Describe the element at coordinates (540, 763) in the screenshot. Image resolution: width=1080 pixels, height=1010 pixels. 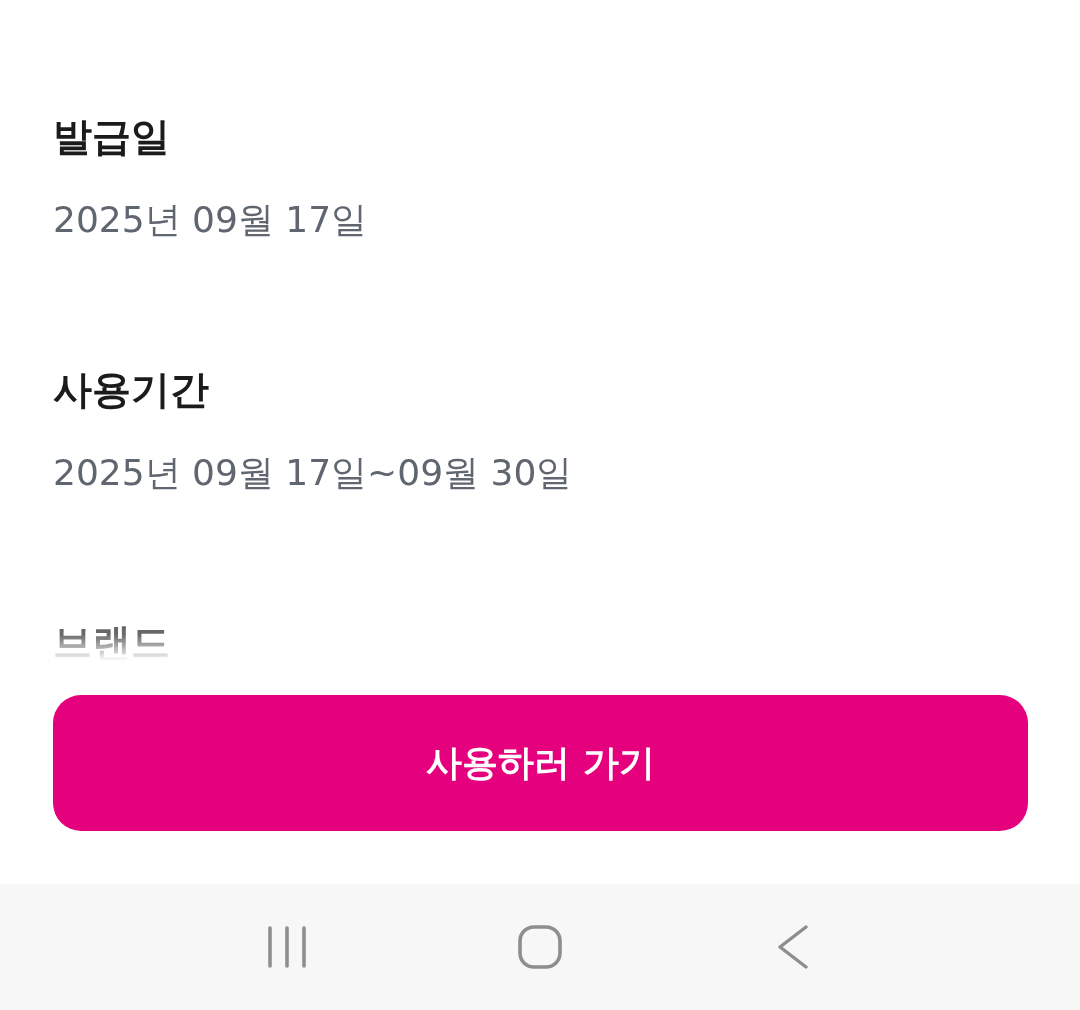
I see `use-button: 사용하러 가기` at that location.